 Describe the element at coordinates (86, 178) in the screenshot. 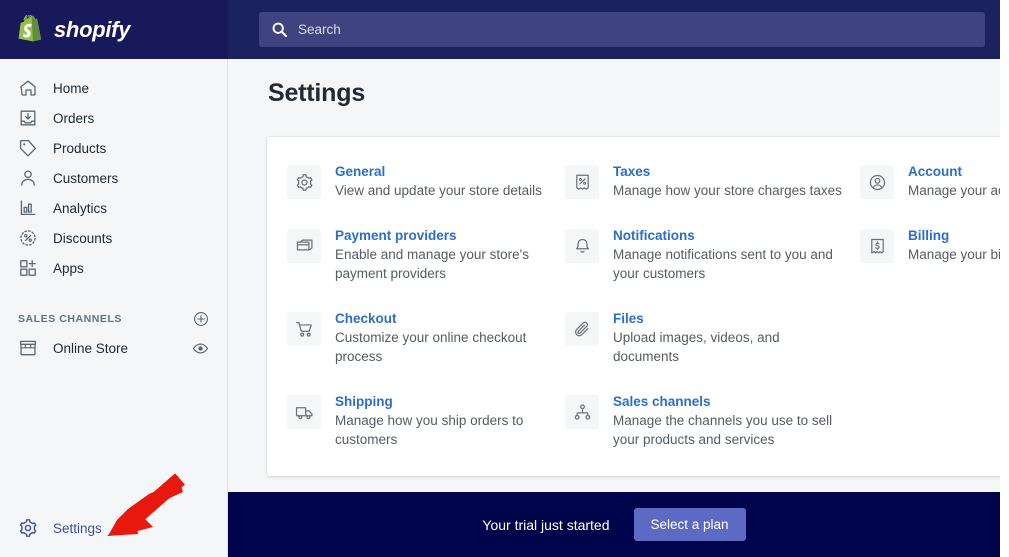

I see `sidebar-item-label: Customers` at that location.